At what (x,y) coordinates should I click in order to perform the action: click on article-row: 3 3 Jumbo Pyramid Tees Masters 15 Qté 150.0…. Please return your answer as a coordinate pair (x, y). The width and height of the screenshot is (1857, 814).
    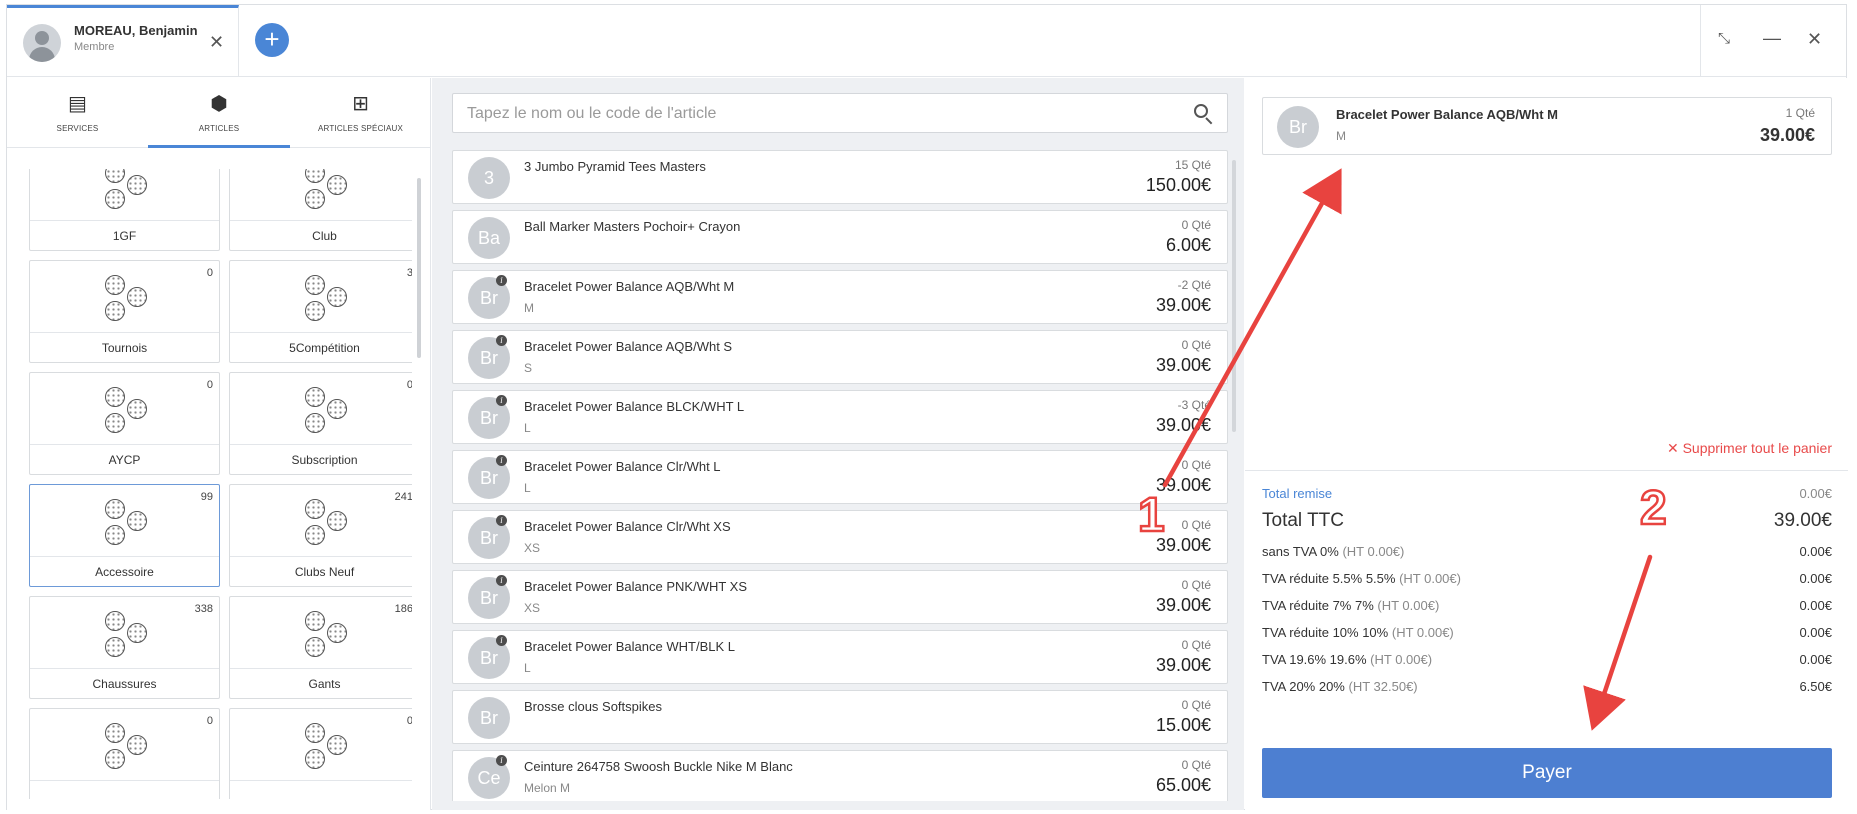
    Looking at the image, I should click on (840, 177).